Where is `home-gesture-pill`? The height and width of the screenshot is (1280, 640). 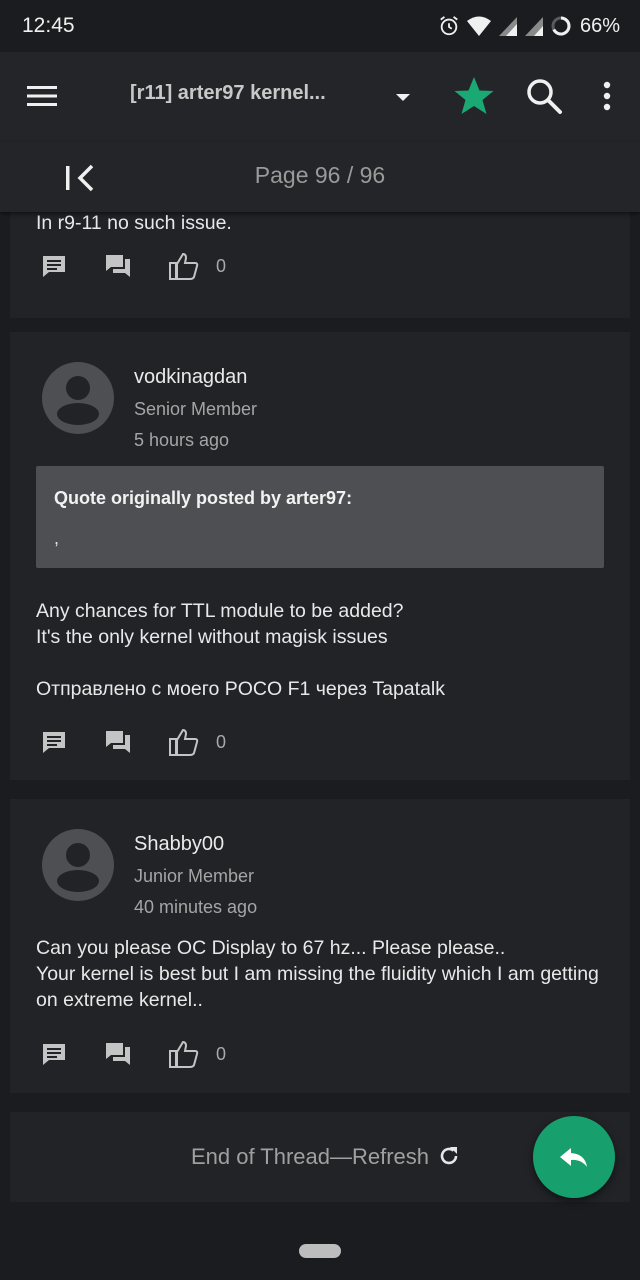
home-gesture-pill is located at coordinates (320, 1251).